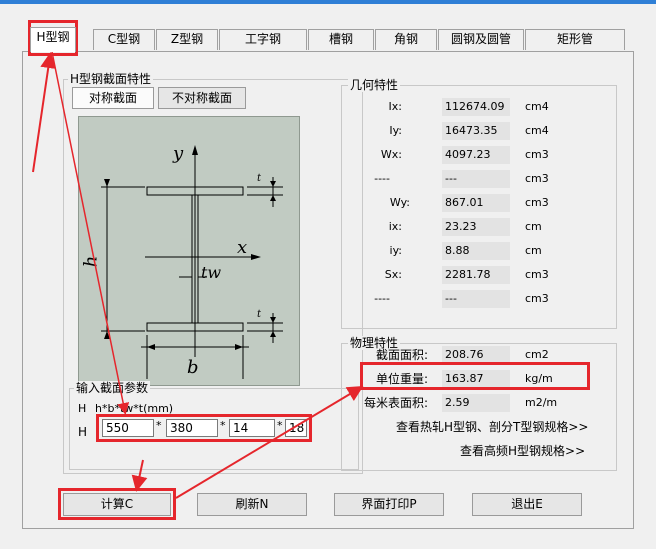 This screenshot has height=549, width=656. Describe the element at coordinates (124, 39) in the screenshot. I see `tab-c-steel: C型钢` at that location.